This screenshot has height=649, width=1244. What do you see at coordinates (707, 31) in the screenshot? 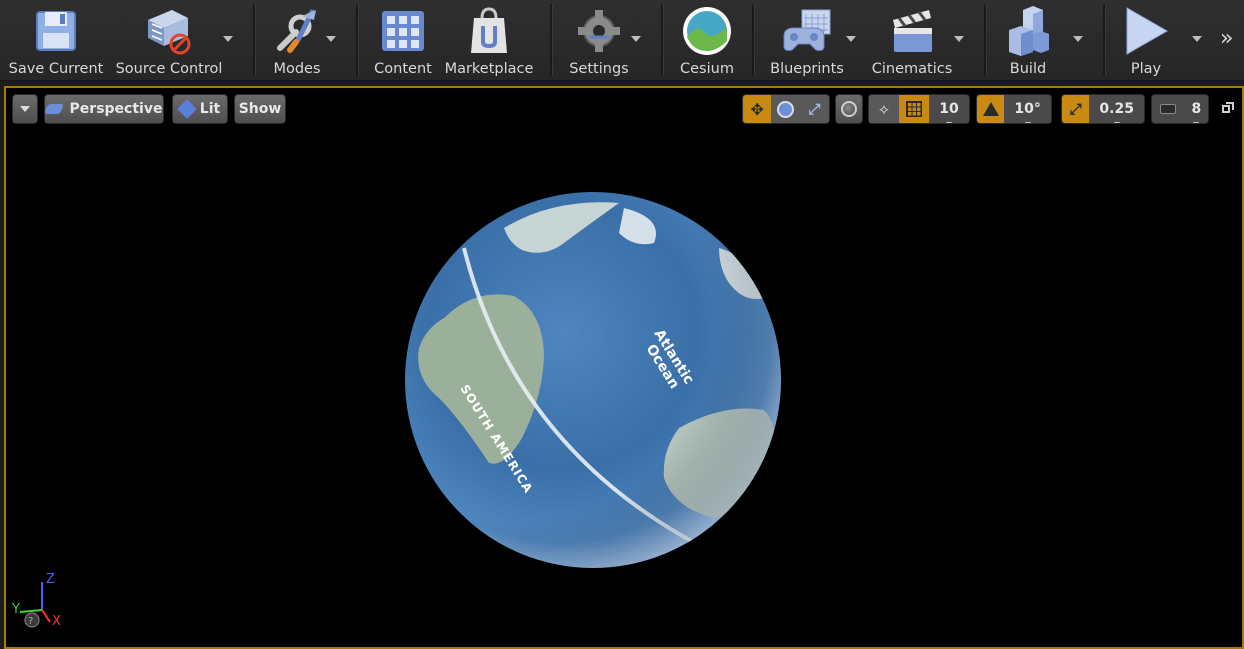
I see `cesium-logo-icon` at bounding box center [707, 31].